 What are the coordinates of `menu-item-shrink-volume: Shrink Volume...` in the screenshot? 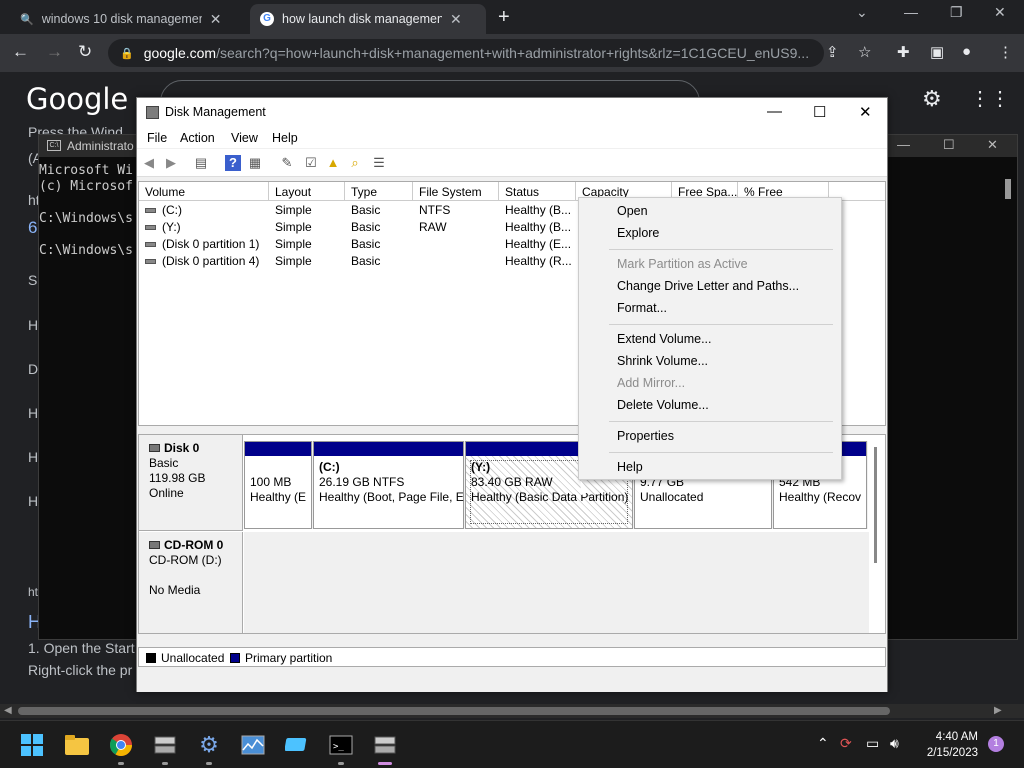 It's located at (662, 361).